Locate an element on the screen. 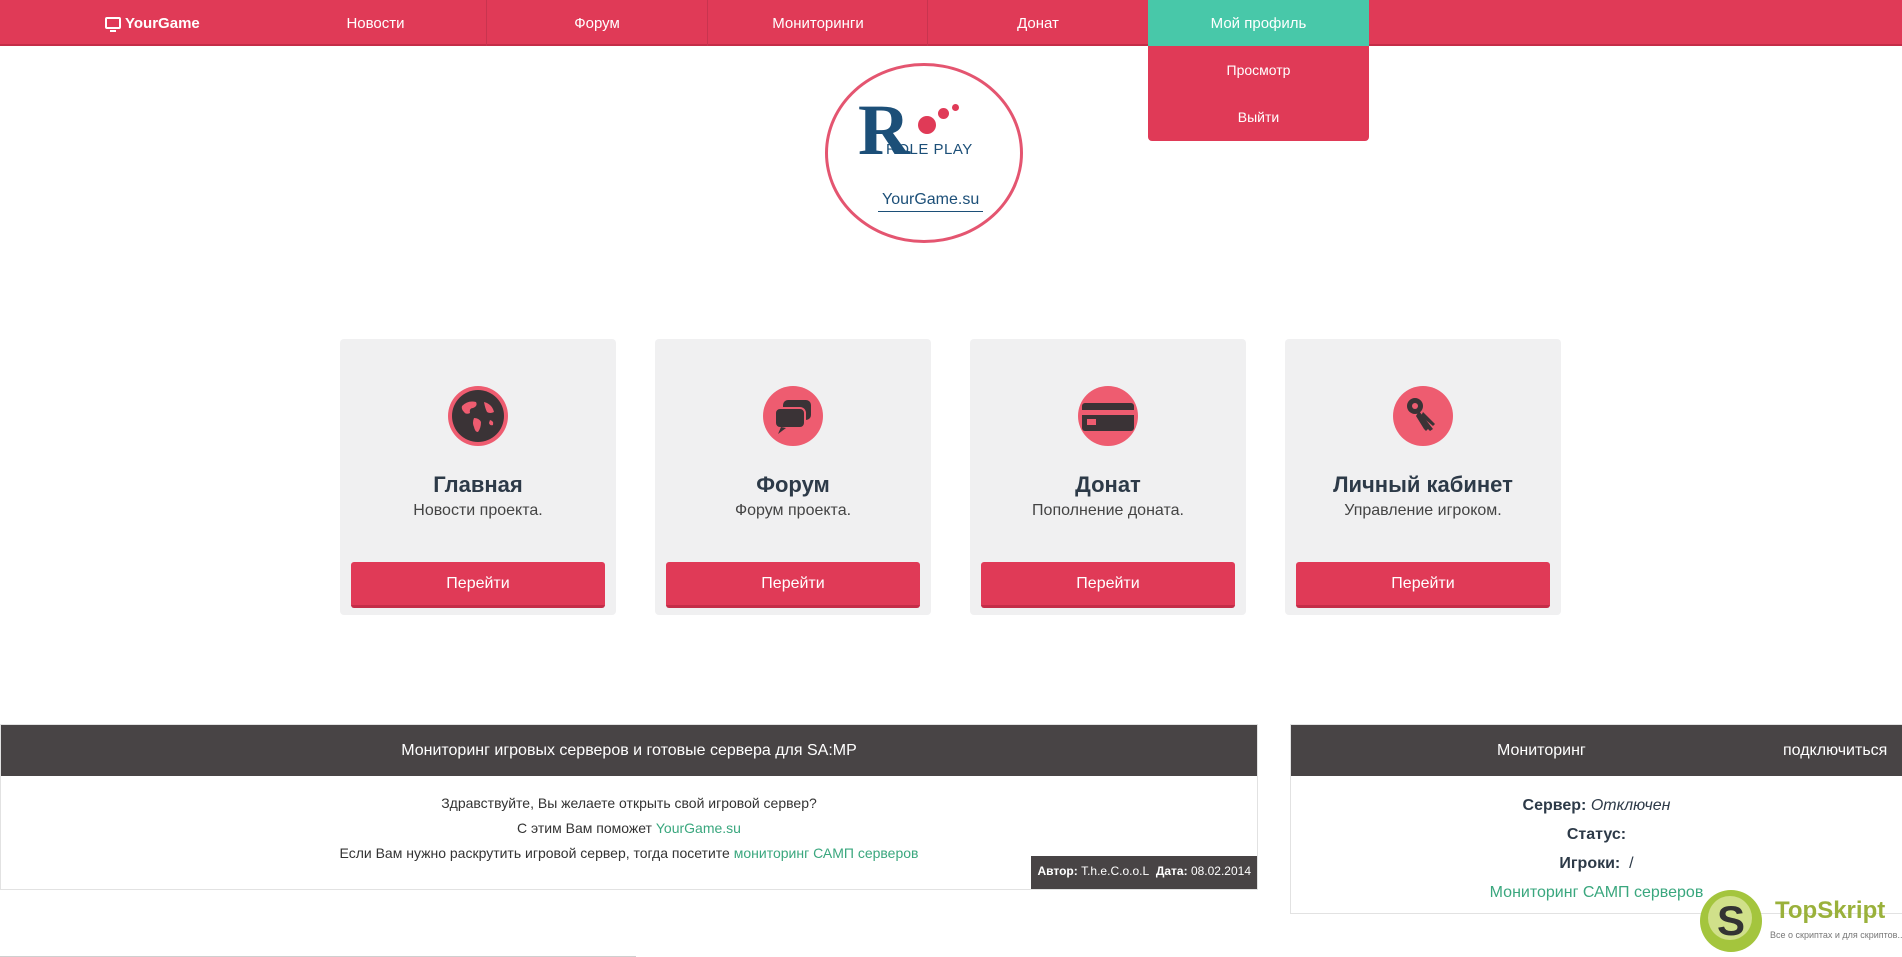  status-row: Статус: is located at coordinates (1596, 834).